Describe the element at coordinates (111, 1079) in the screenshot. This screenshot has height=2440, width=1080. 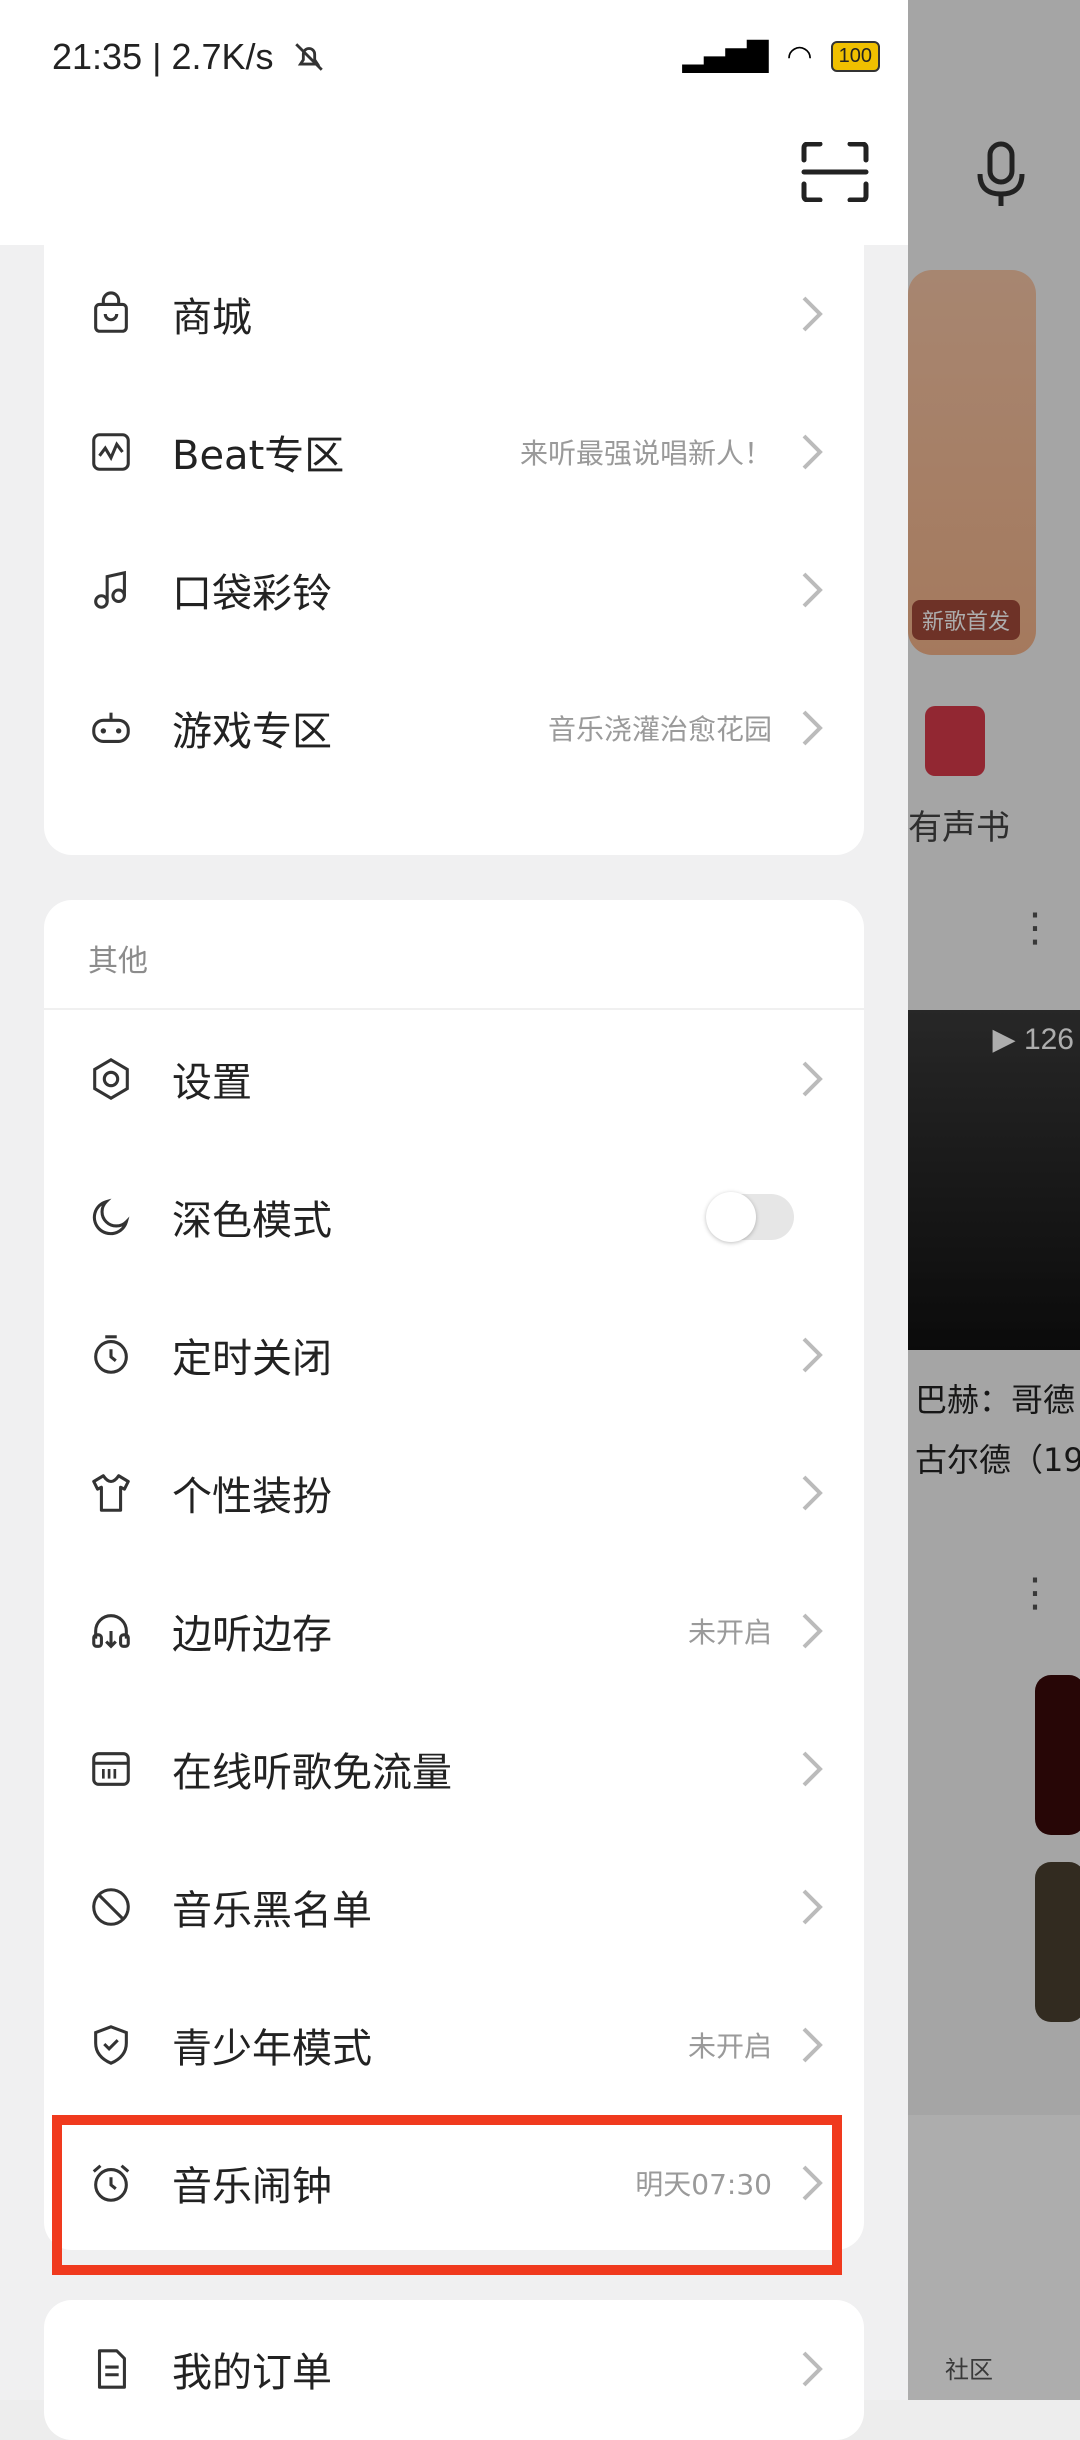
I see `settings-icon` at that location.